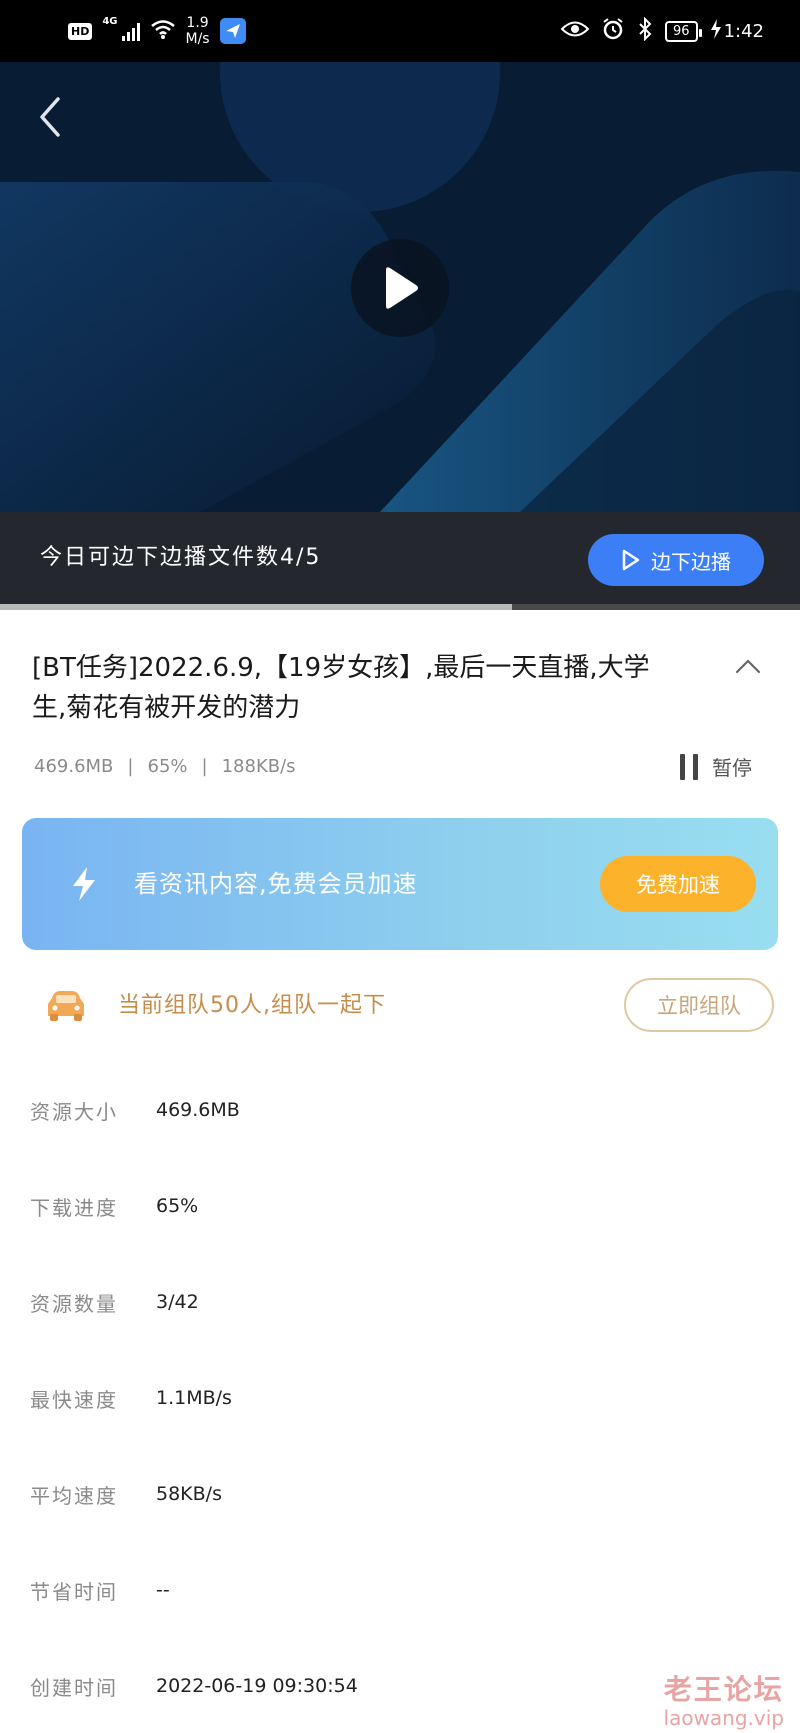  I want to click on chevron-left-icon, so click(50, 117).